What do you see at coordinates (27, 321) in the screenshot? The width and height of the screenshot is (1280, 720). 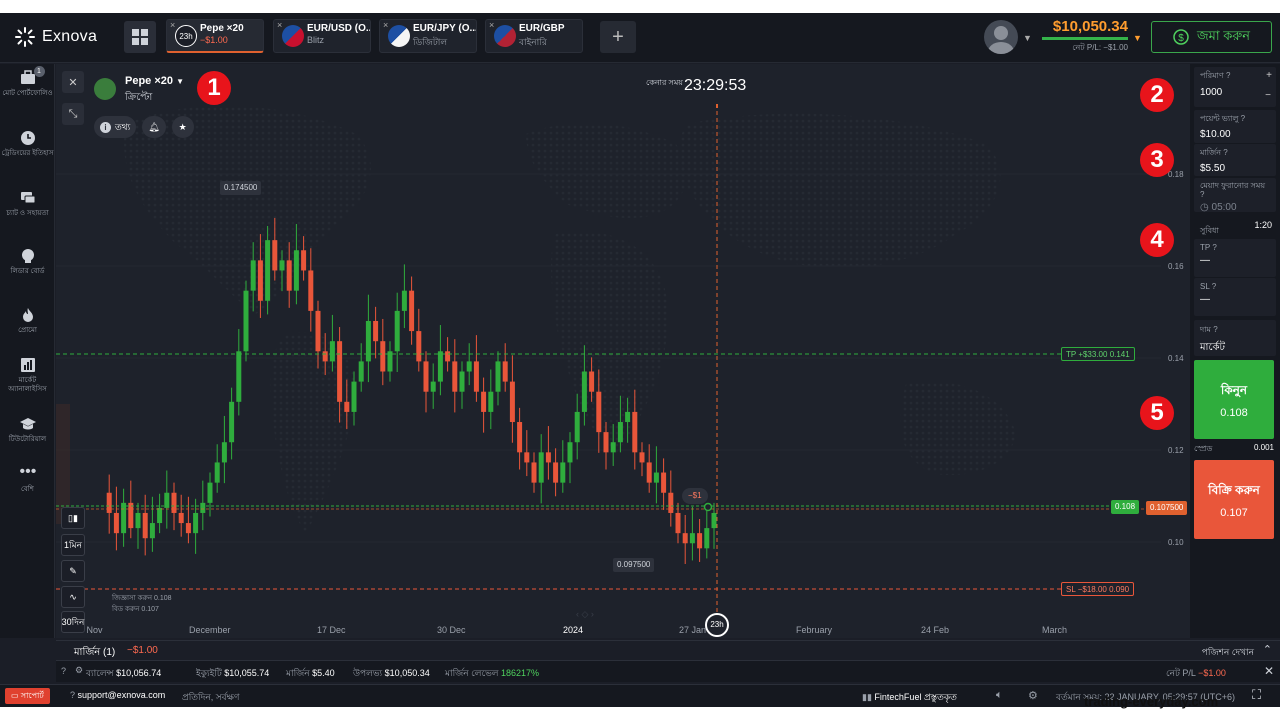 I see `sidebar-item-promo: প্রোমো` at bounding box center [27, 321].